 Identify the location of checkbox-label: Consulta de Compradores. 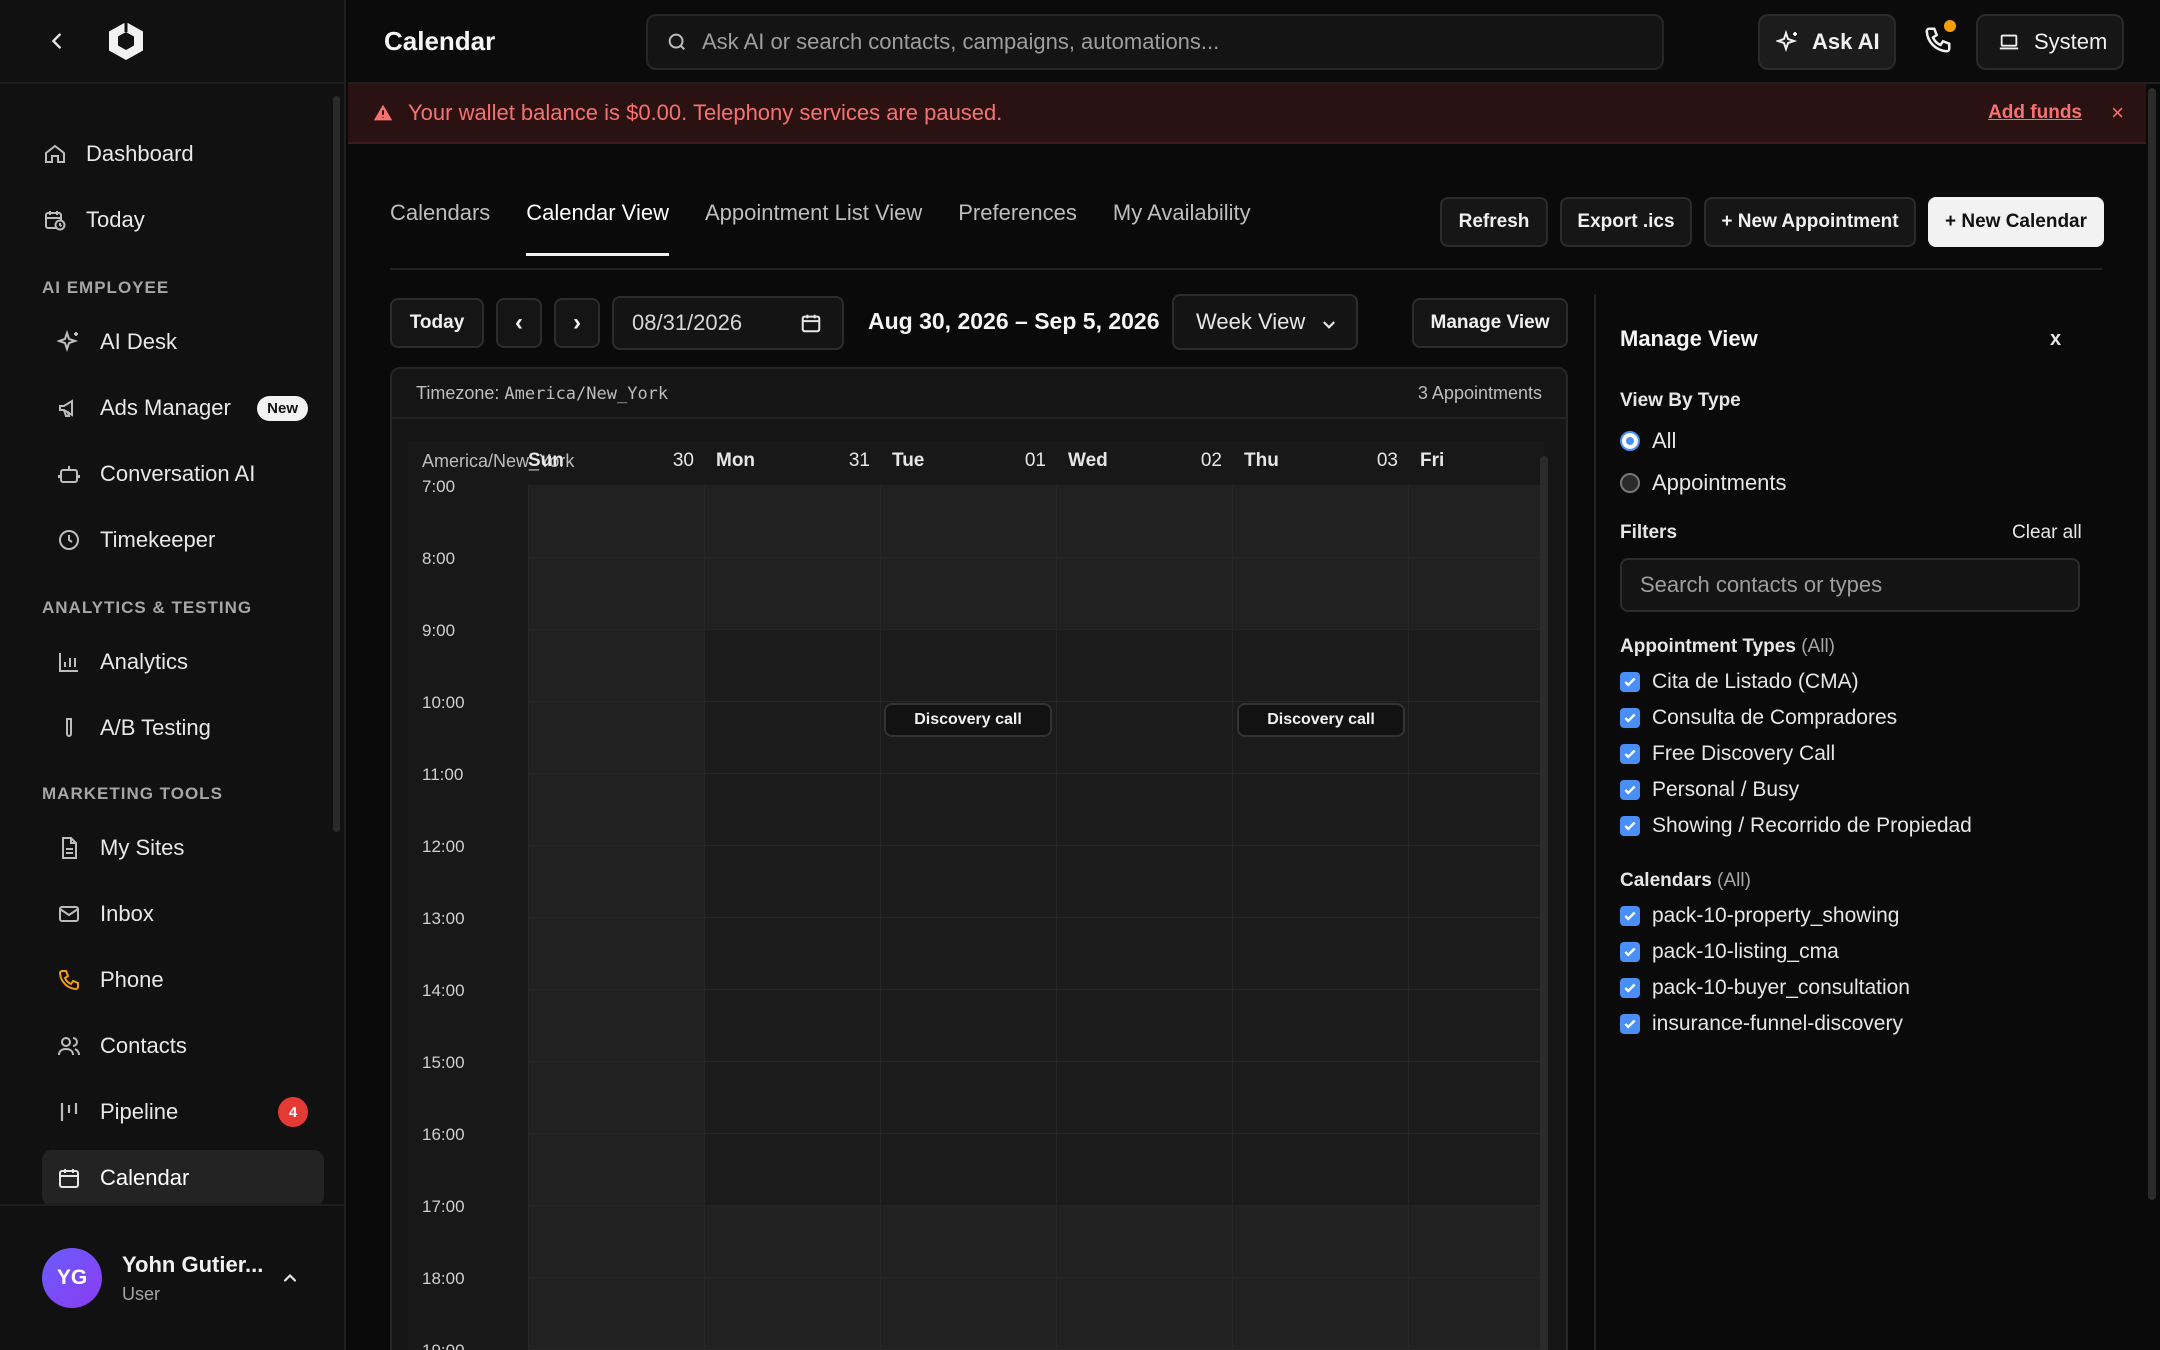
(1775, 717).